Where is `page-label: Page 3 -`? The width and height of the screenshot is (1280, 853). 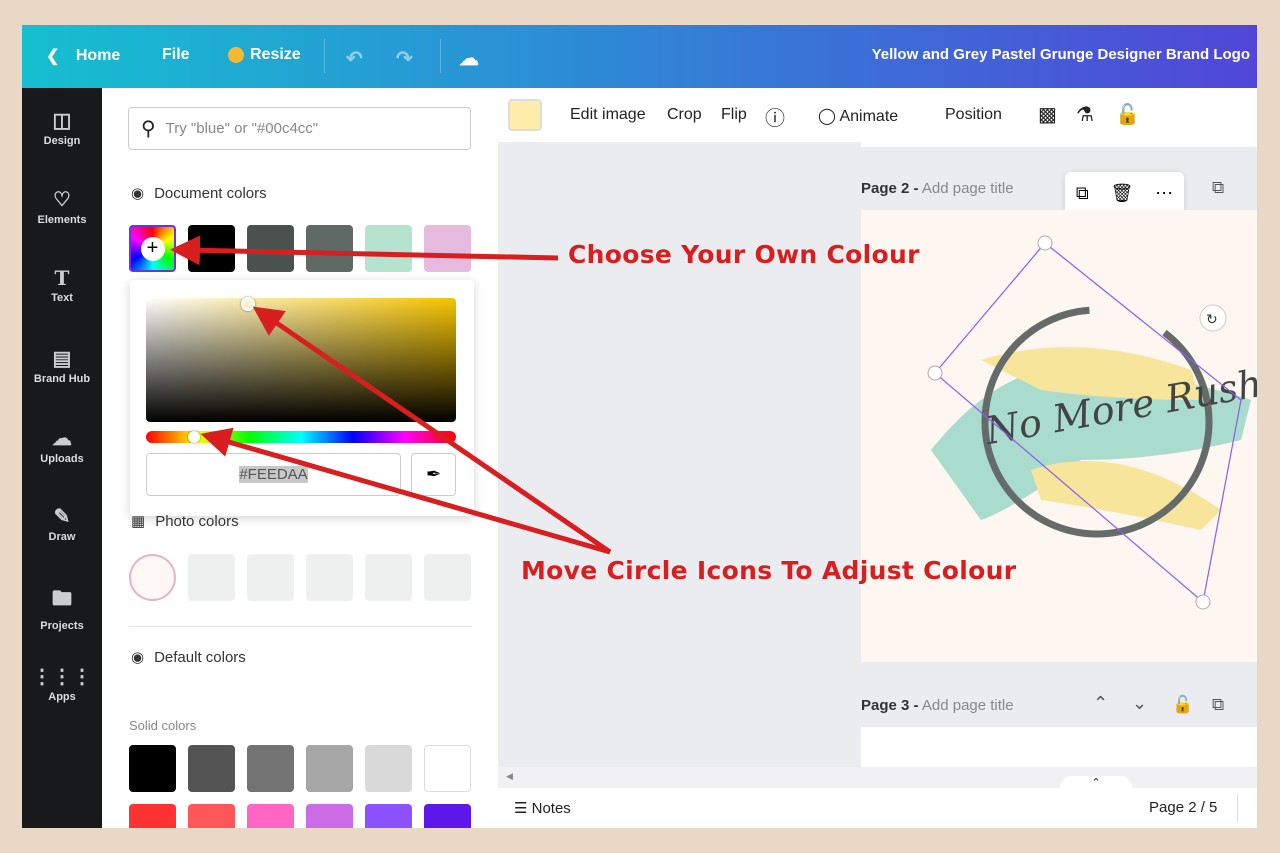 page-label: Page 3 - is located at coordinates (890, 705).